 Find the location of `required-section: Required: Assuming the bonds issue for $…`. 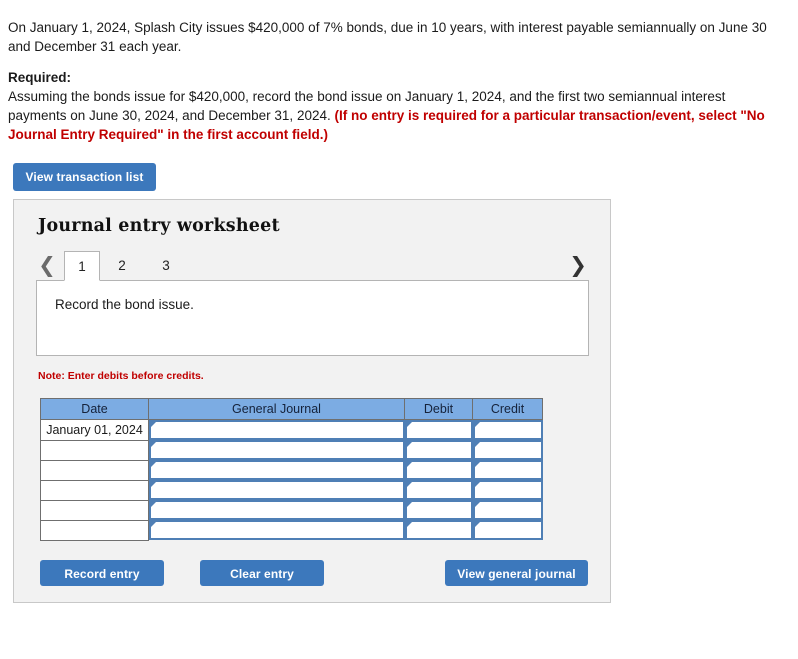

required-section: Required: Assuming the bonds issue for $… is located at coordinates (397, 106).